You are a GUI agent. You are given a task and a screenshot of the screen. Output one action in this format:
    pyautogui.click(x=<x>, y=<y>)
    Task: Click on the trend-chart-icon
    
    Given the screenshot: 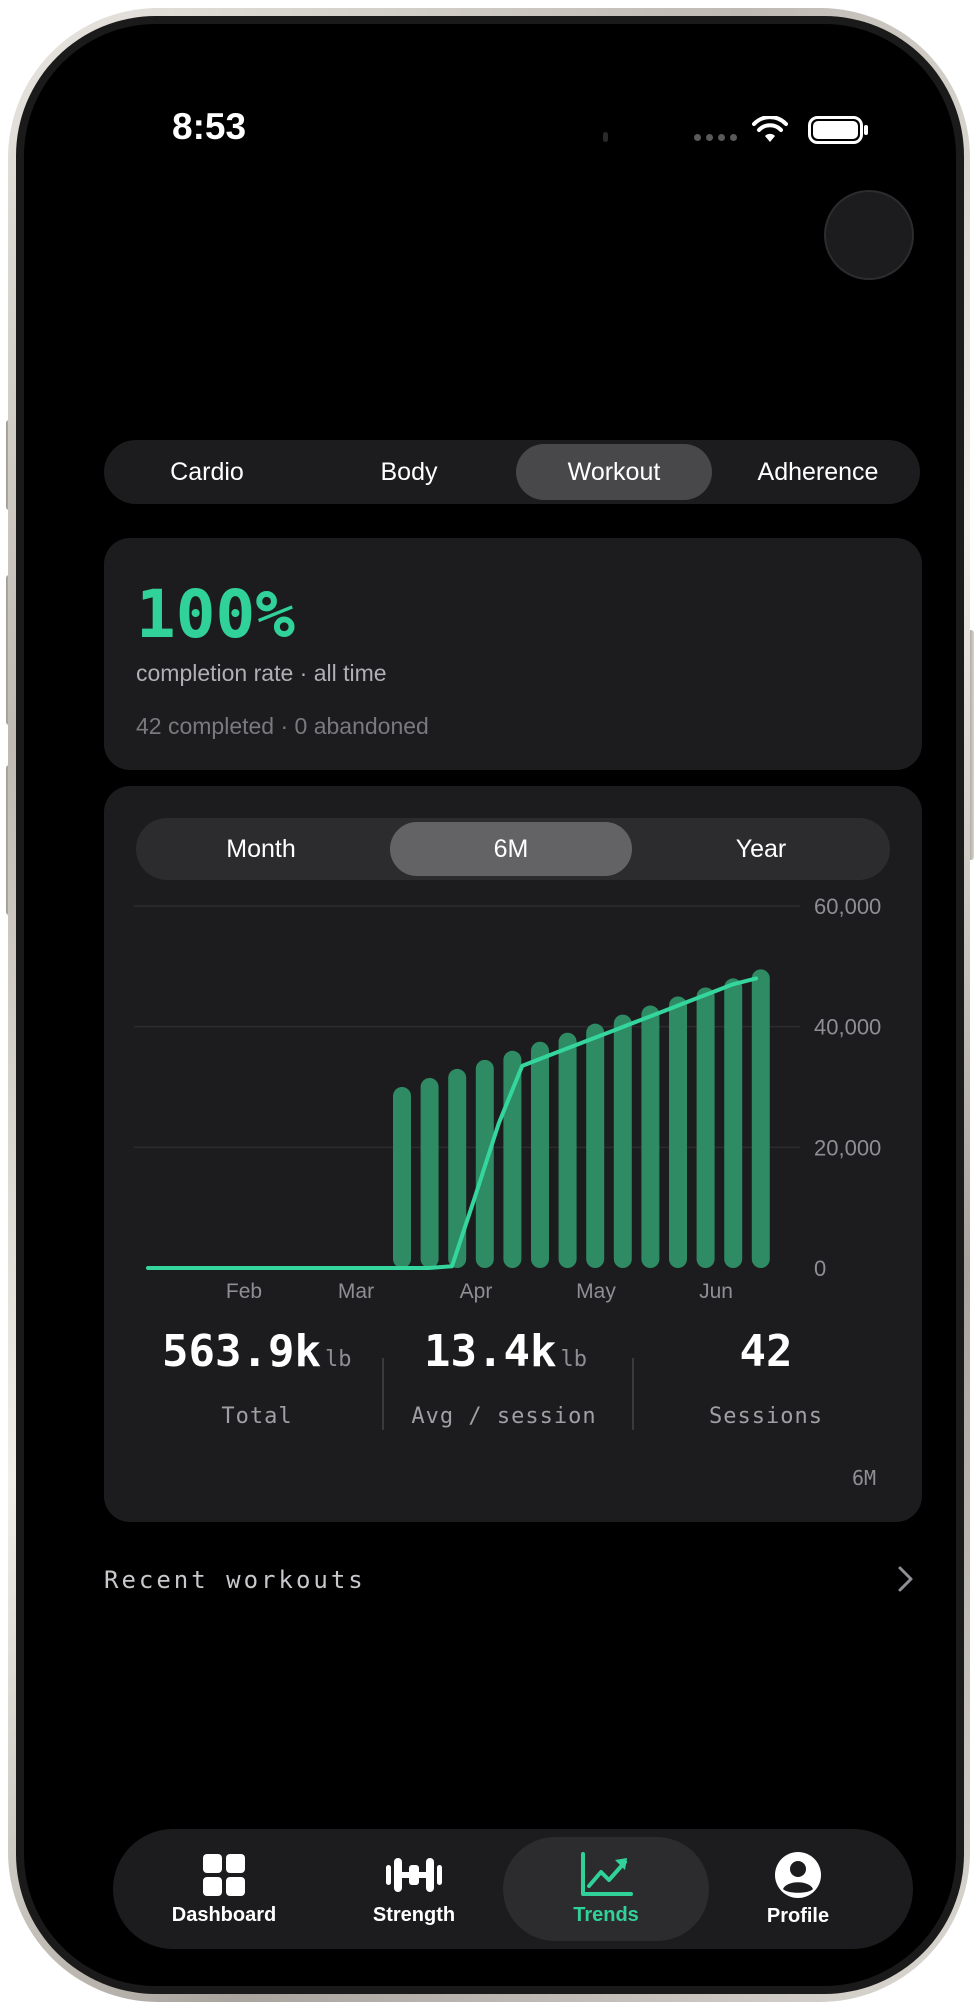 What is the action you would take?
    pyautogui.click(x=607, y=1873)
    